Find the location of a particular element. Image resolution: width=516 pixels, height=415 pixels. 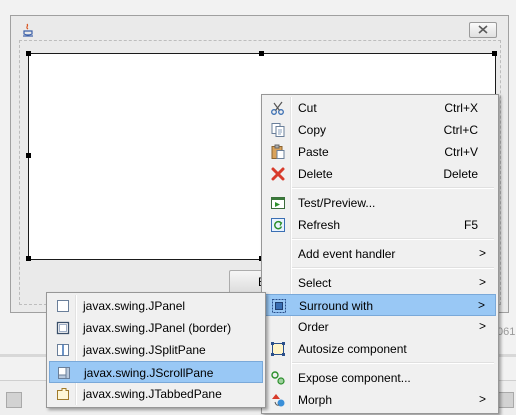

submenu-item-label: javax.swing.JScrollPane is located at coordinates (149, 373).